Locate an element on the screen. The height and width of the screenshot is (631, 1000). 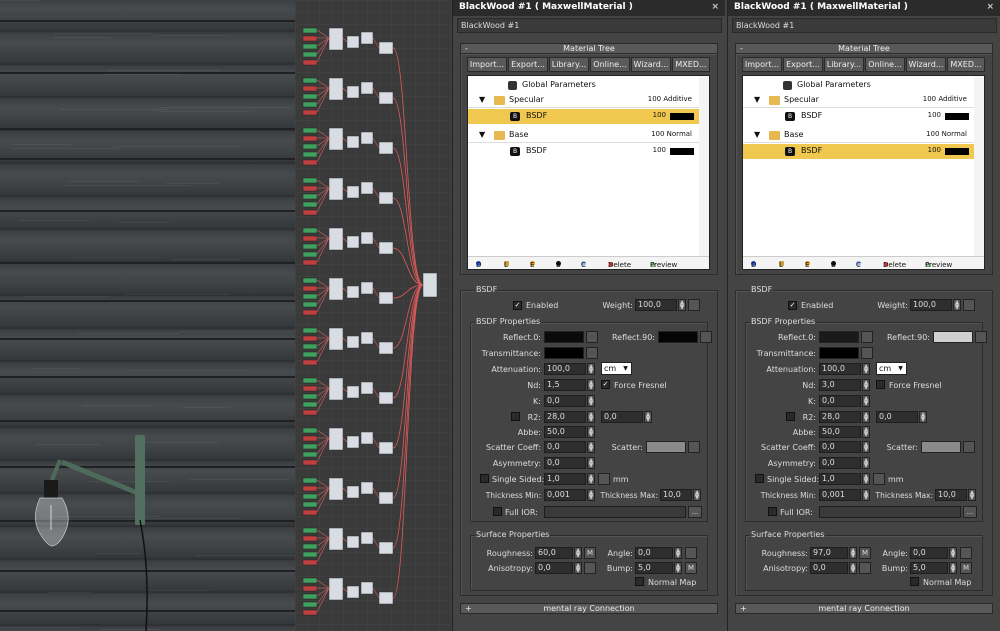
thickness-min-spinner: ▲ ▼ is located at coordinates (866, 495).